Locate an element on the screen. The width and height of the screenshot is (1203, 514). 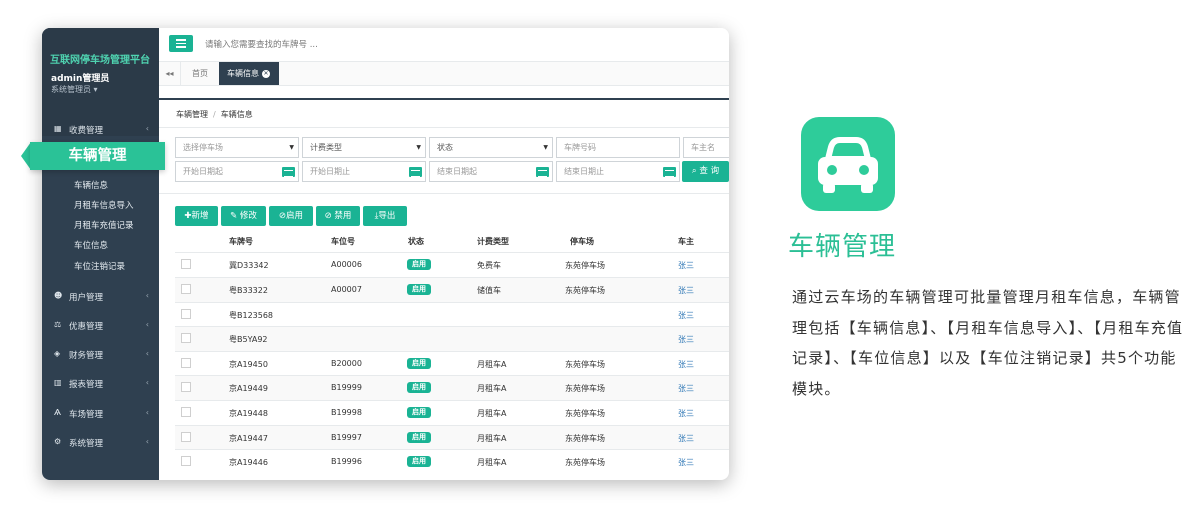
status-select: 状态 ▼ is located at coordinates (491, 147).